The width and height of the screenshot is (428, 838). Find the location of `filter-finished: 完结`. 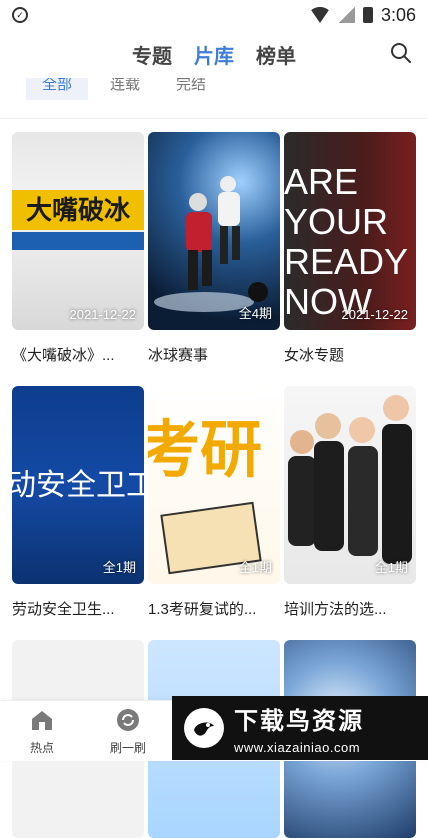

filter-finished: 完结 is located at coordinates (191, 89).